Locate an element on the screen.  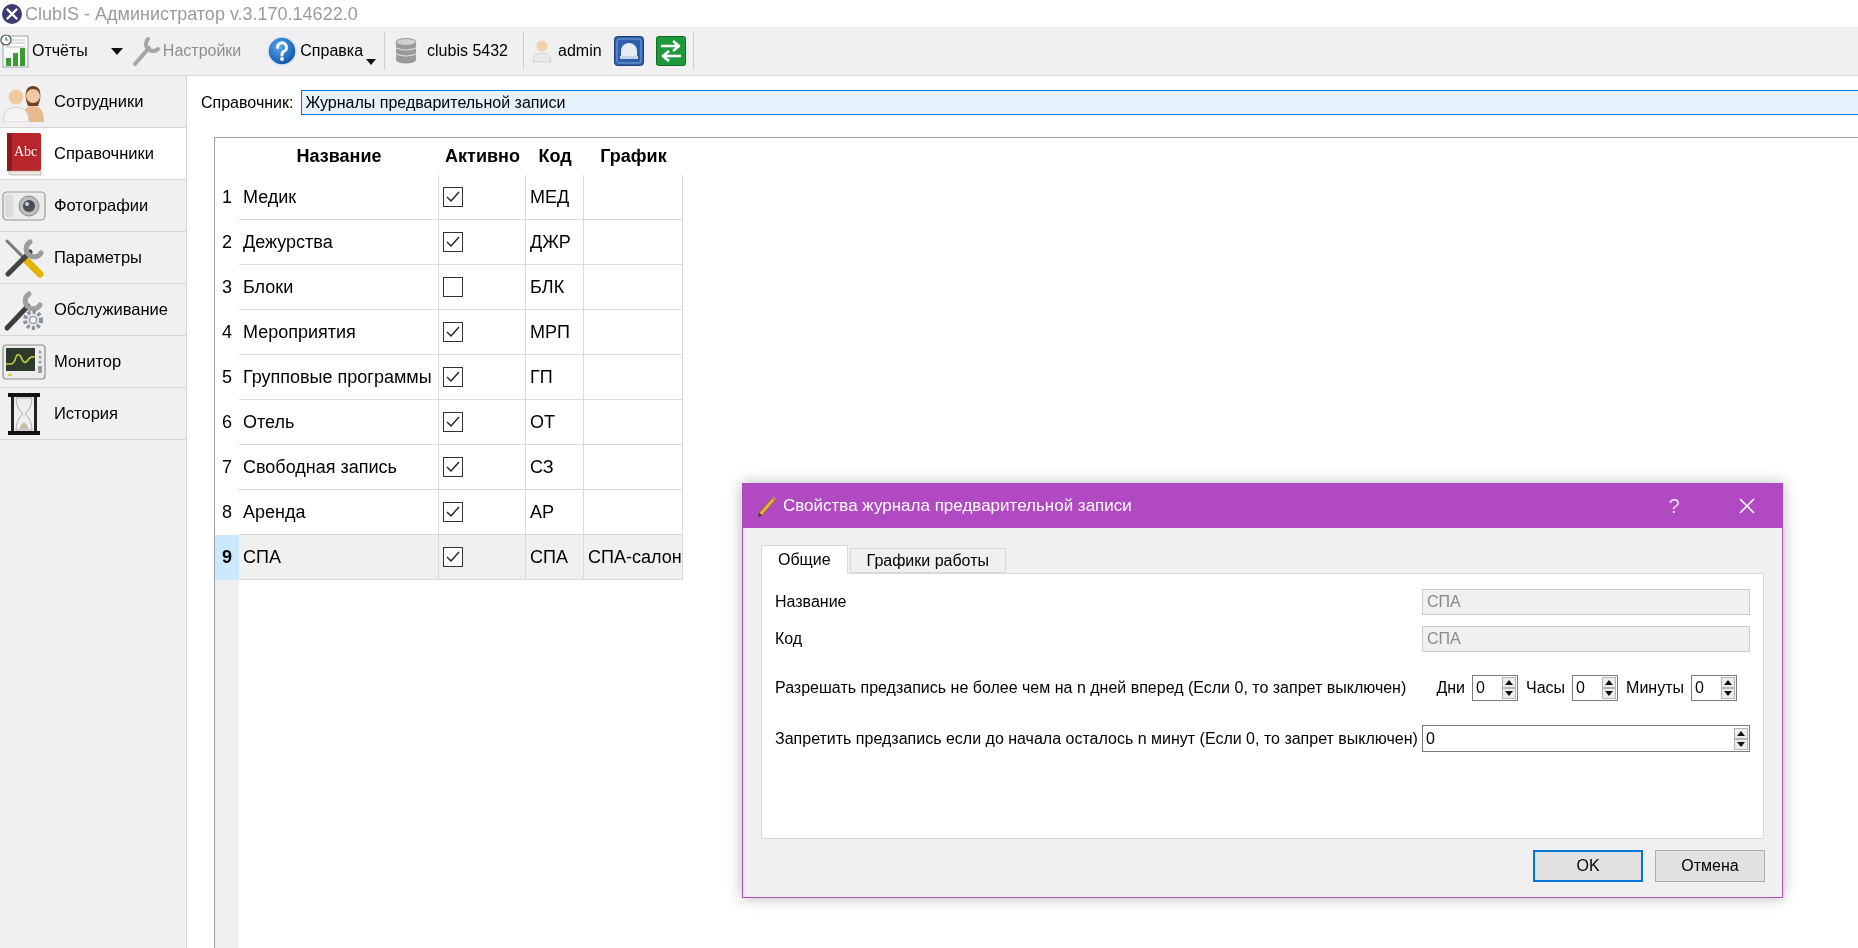
table-cell: Аренда is located at coordinates (339, 512).